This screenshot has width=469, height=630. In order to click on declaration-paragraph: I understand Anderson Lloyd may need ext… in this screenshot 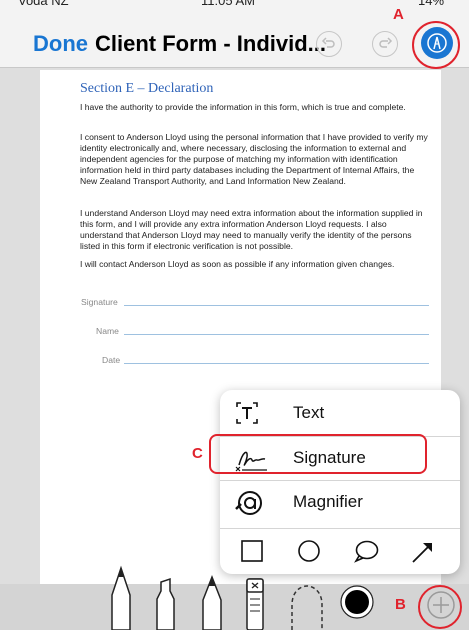, I will do `click(251, 229)`.